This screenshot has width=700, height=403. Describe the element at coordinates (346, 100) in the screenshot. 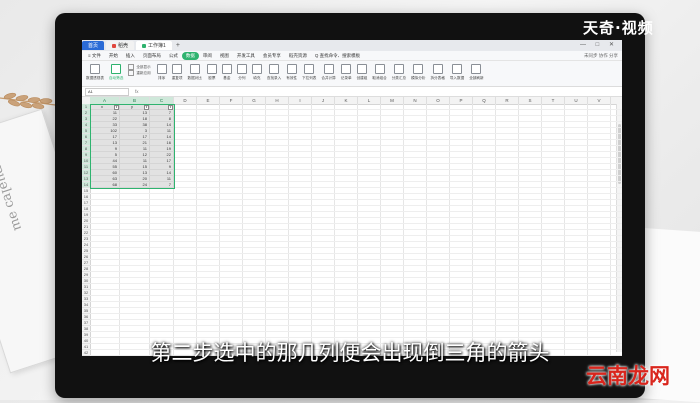

I see `column-header-K: K` at that location.